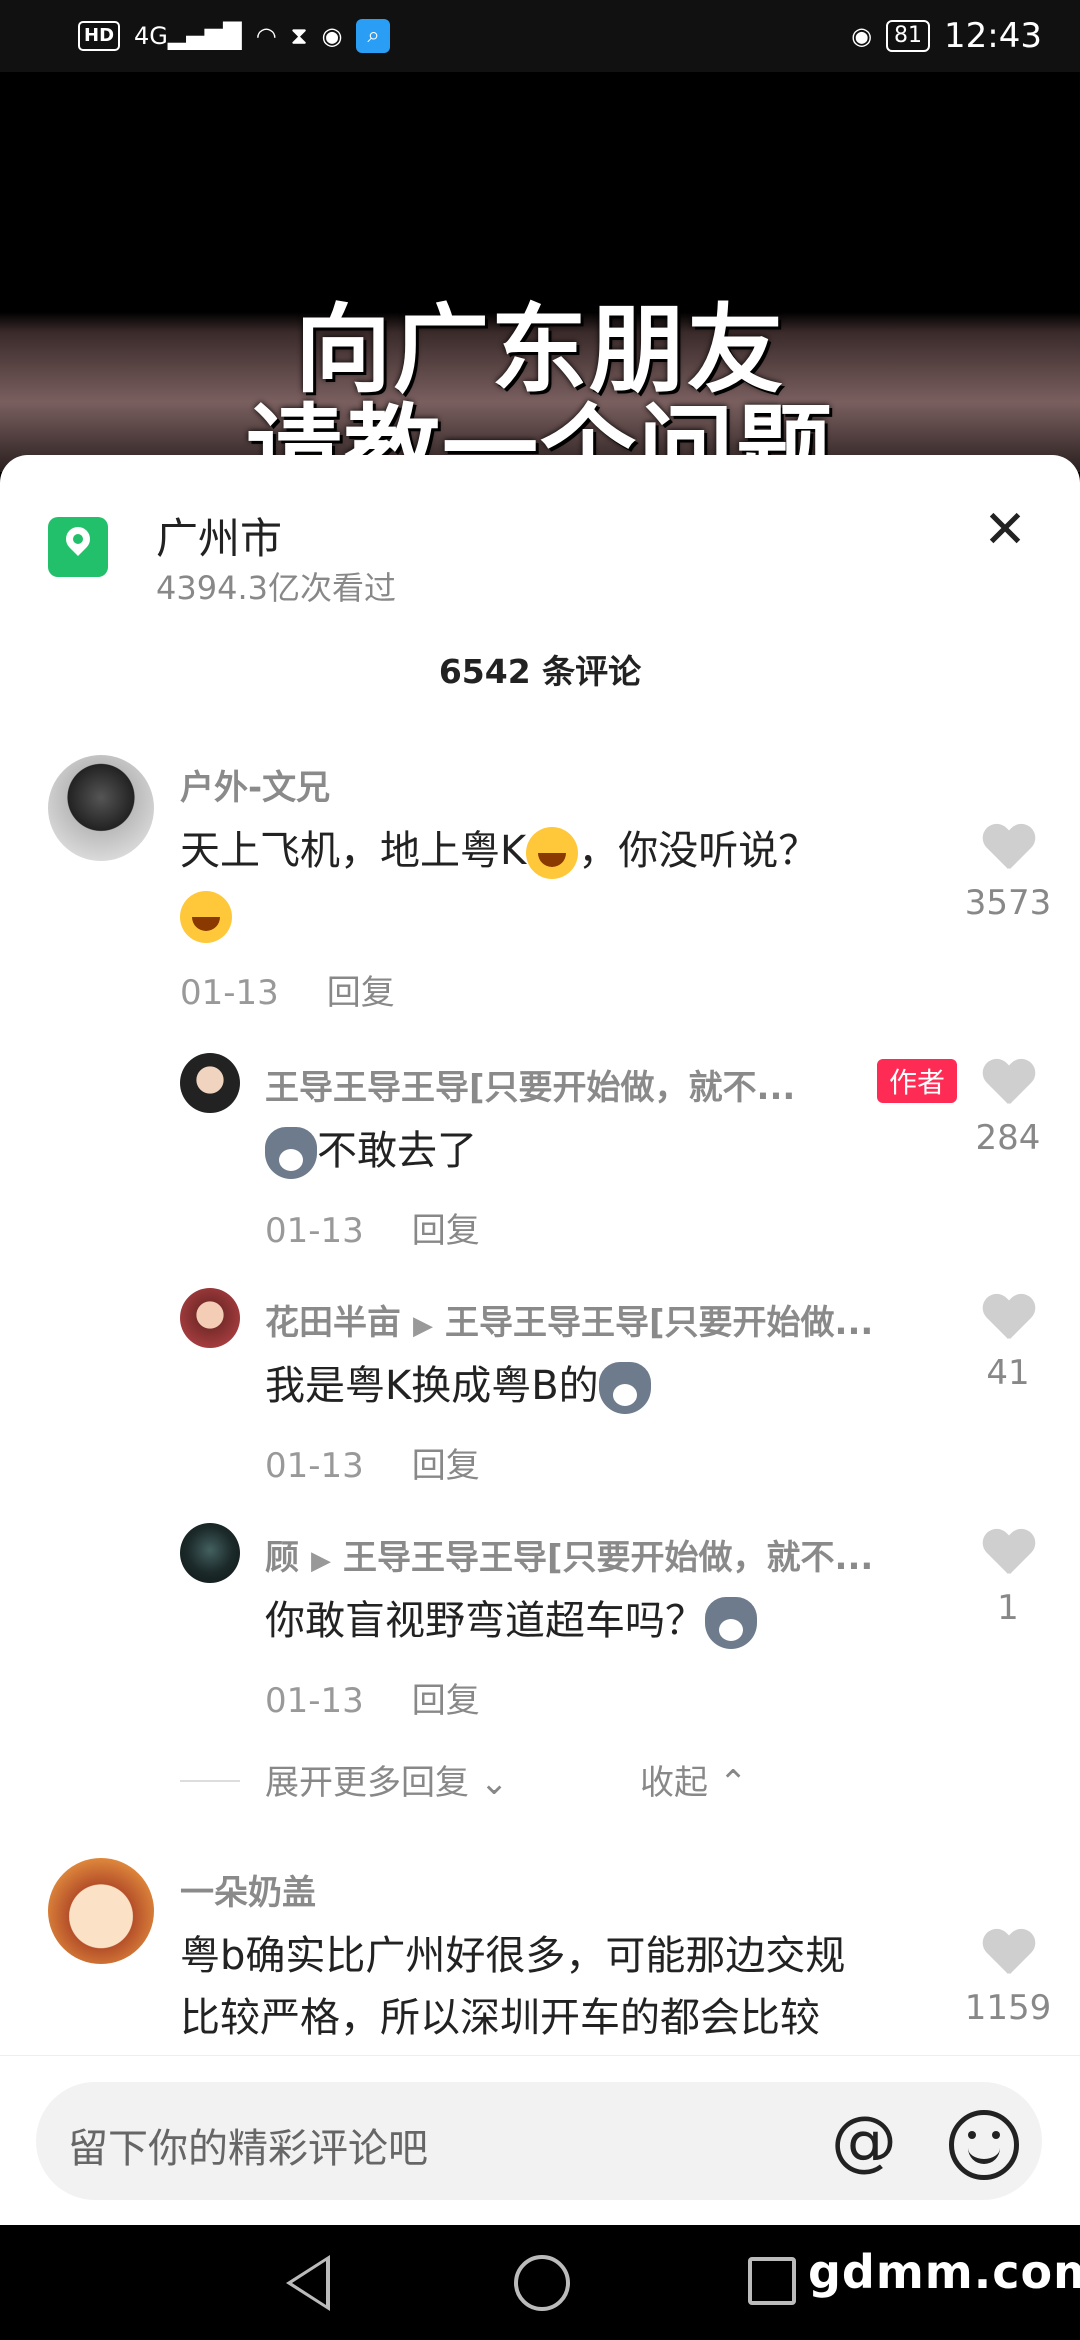  Describe the element at coordinates (386, 1779) in the screenshot. I see `expand-replies-button: 展开更多回复 ⌄` at that location.